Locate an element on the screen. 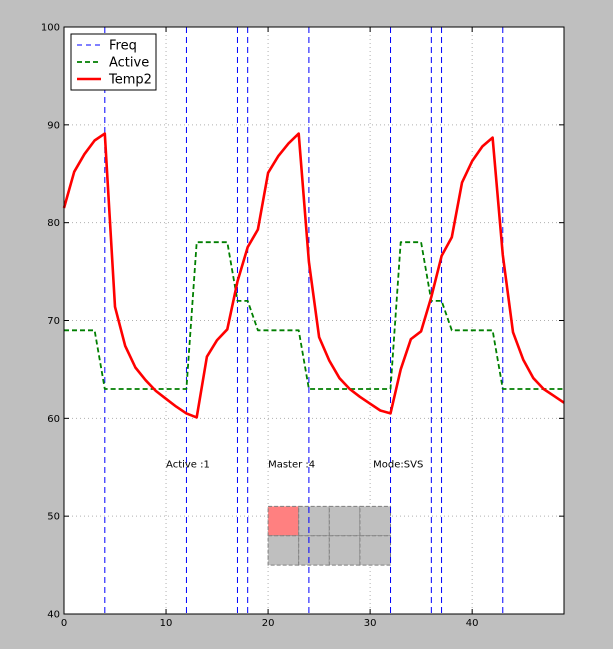 This screenshot has height=649, width=613. y-tick-label: 90 is located at coordinates (53, 125).